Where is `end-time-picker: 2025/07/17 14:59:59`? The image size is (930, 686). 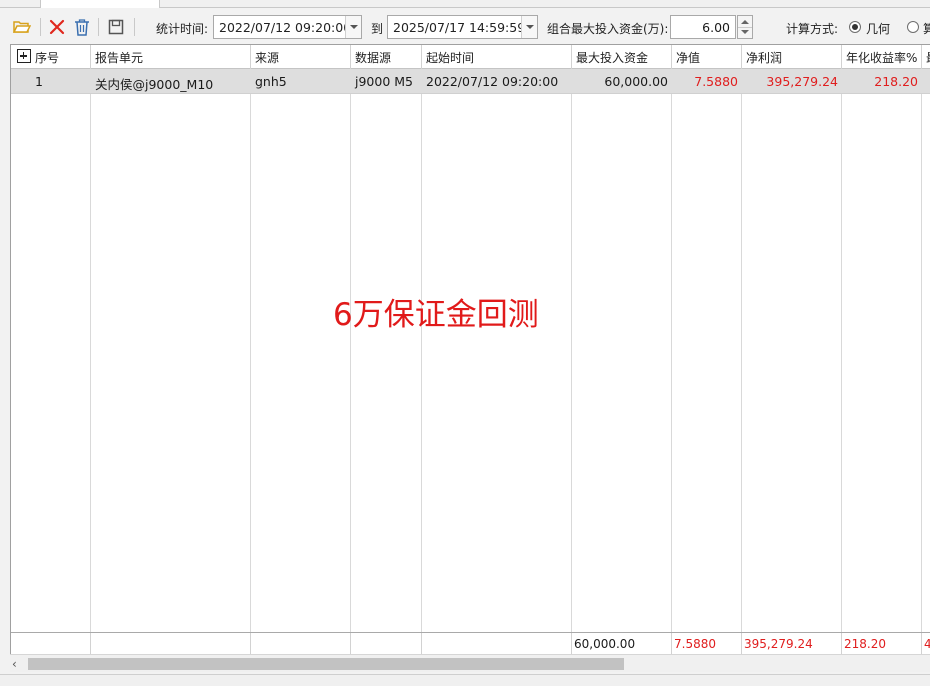 end-time-picker: 2025/07/17 14:59:59 is located at coordinates (462, 27).